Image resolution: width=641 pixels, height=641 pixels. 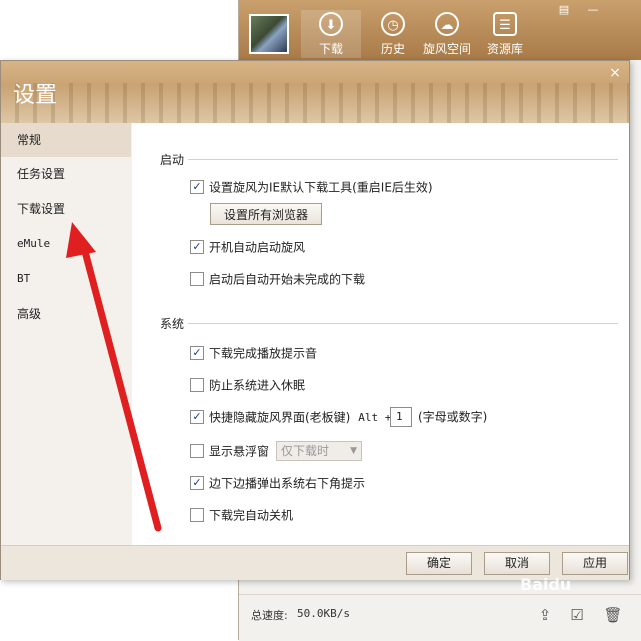 I want to click on select-value: 仅下载时, so click(x=305, y=451).